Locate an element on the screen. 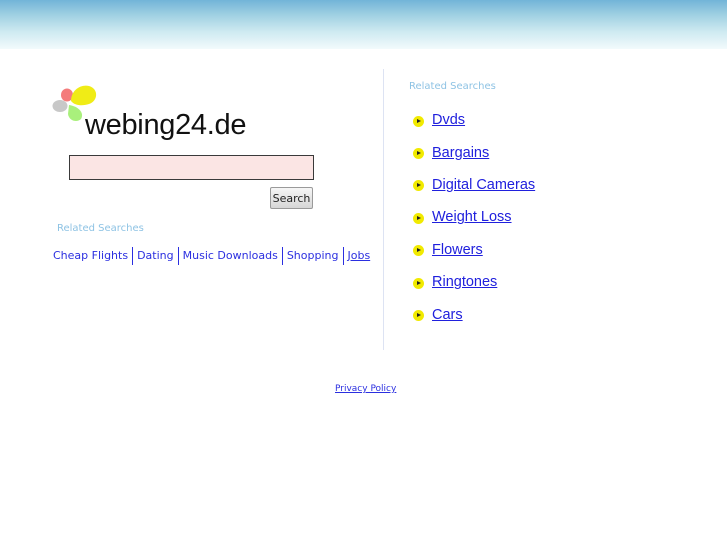 This screenshot has width=727, height=545. related-link-weight-loss: Weight Loss is located at coordinates (472, 217).